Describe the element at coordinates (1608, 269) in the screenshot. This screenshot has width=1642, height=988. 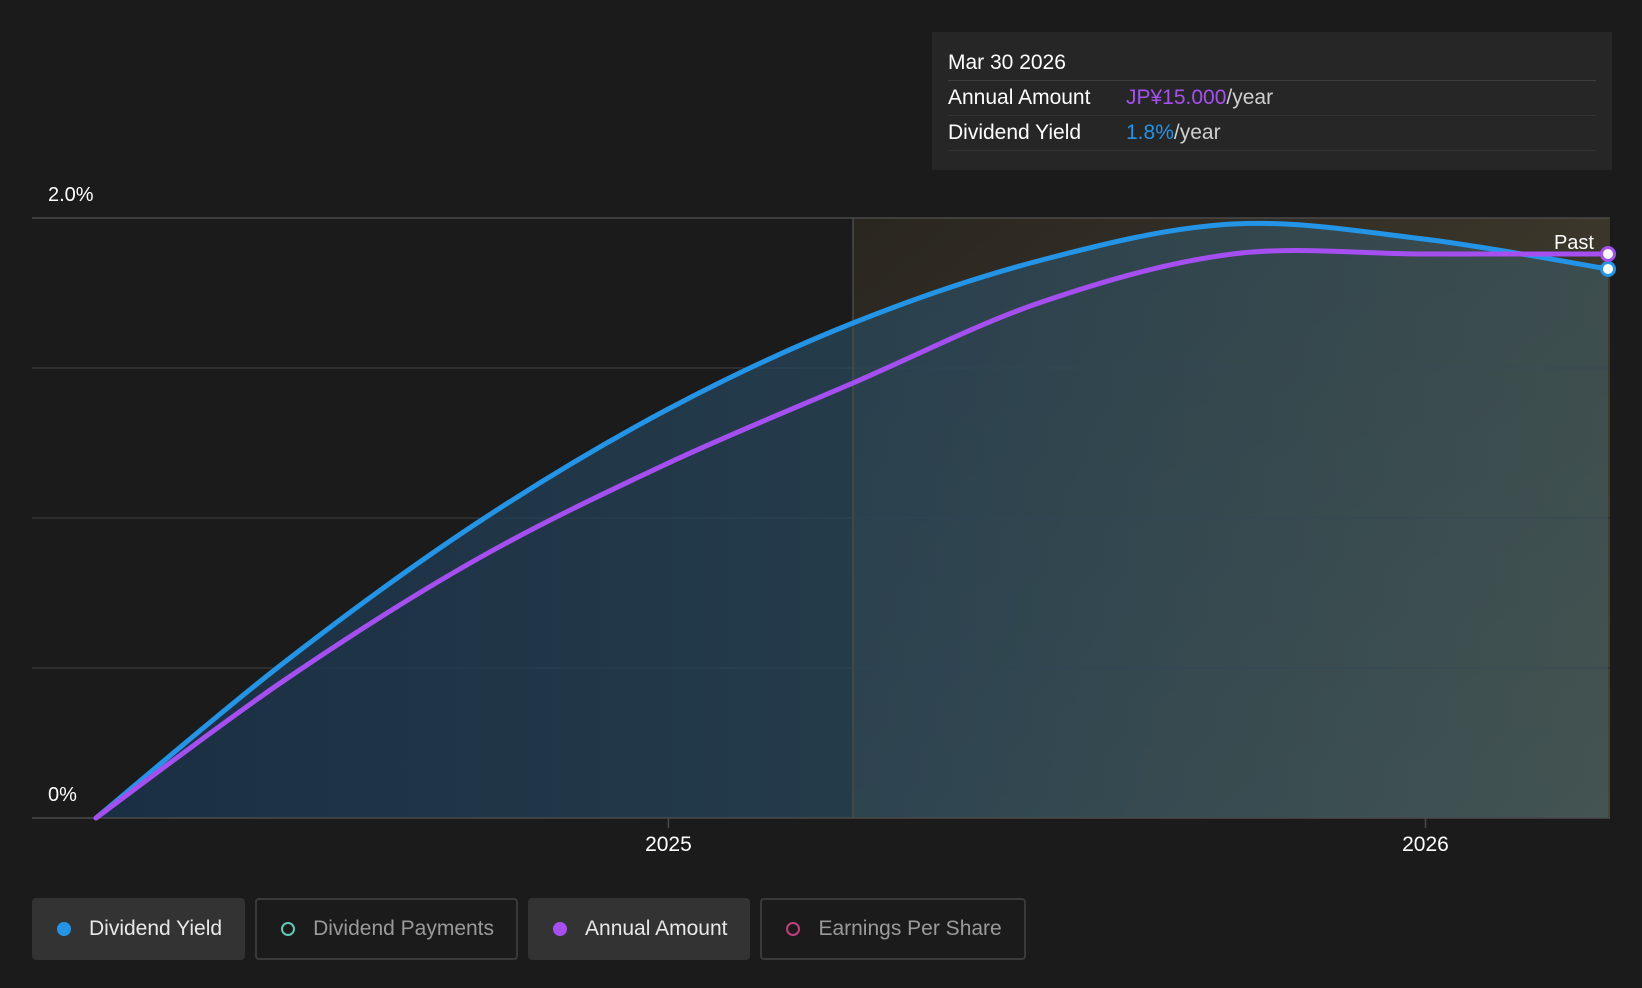
I see `dividend-yield-end-marker` at that location.